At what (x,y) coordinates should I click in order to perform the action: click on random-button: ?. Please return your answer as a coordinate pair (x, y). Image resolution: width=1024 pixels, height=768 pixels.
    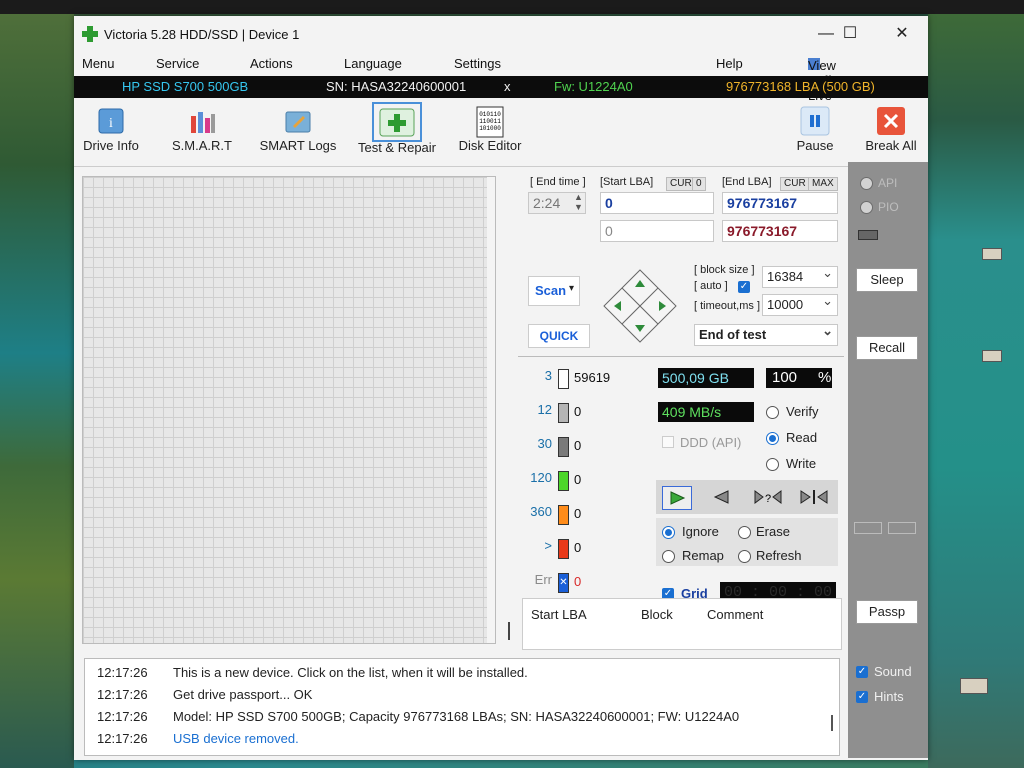
    Looking at the image, I should click on (768, 497).